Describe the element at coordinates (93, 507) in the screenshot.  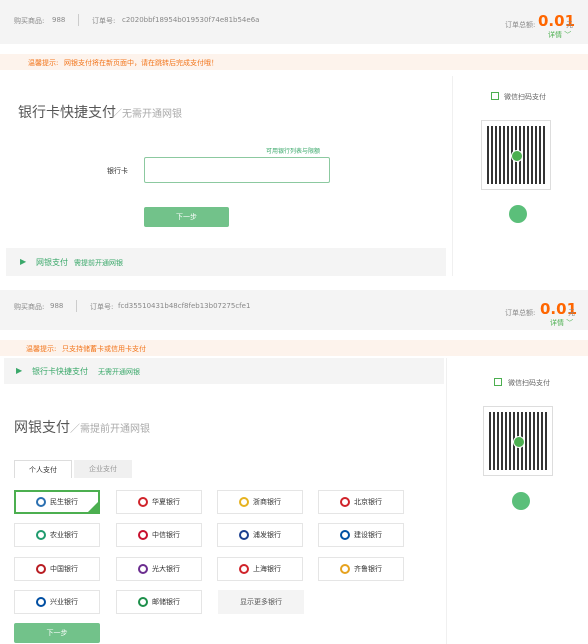
I see `selected-check-icon` at that location.